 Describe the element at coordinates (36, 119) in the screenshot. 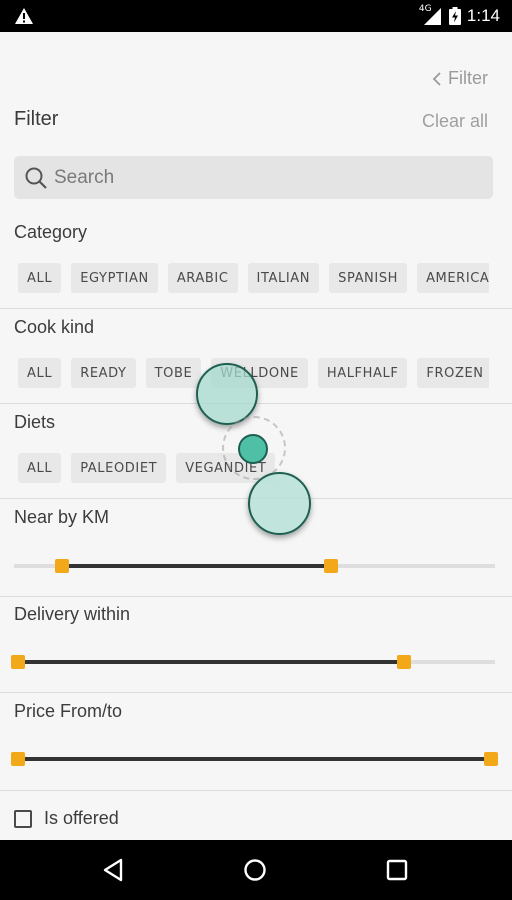

I see `page-title: Filter` at that location.